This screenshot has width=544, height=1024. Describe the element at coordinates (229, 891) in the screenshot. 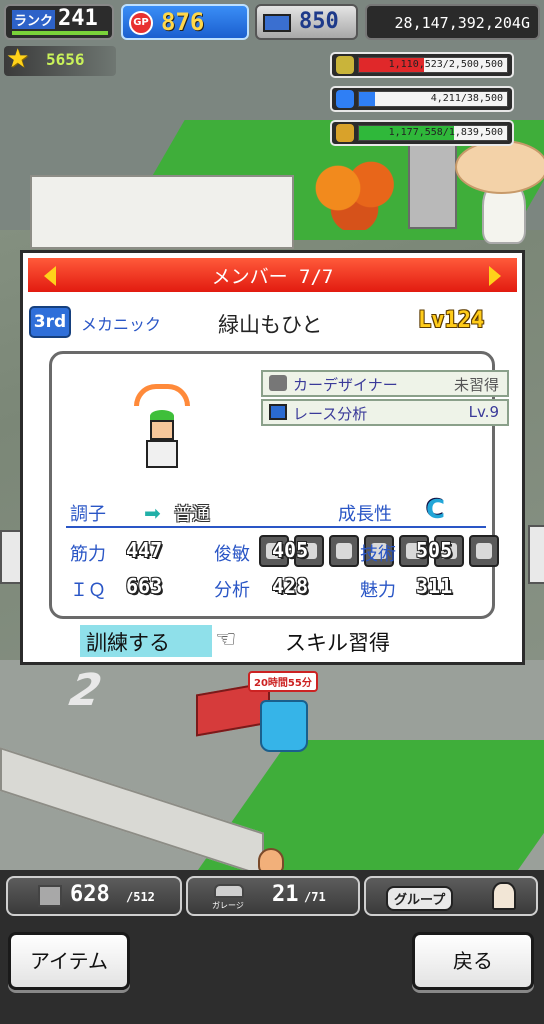

I see `garage-icon` at that location.